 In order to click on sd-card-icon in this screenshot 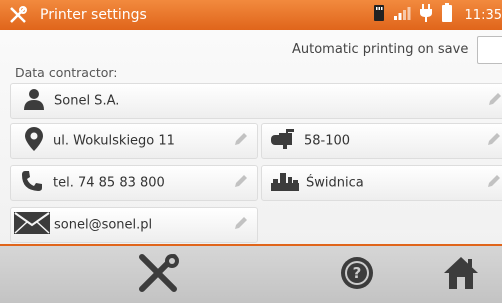, I will do `click(379, 15)`.